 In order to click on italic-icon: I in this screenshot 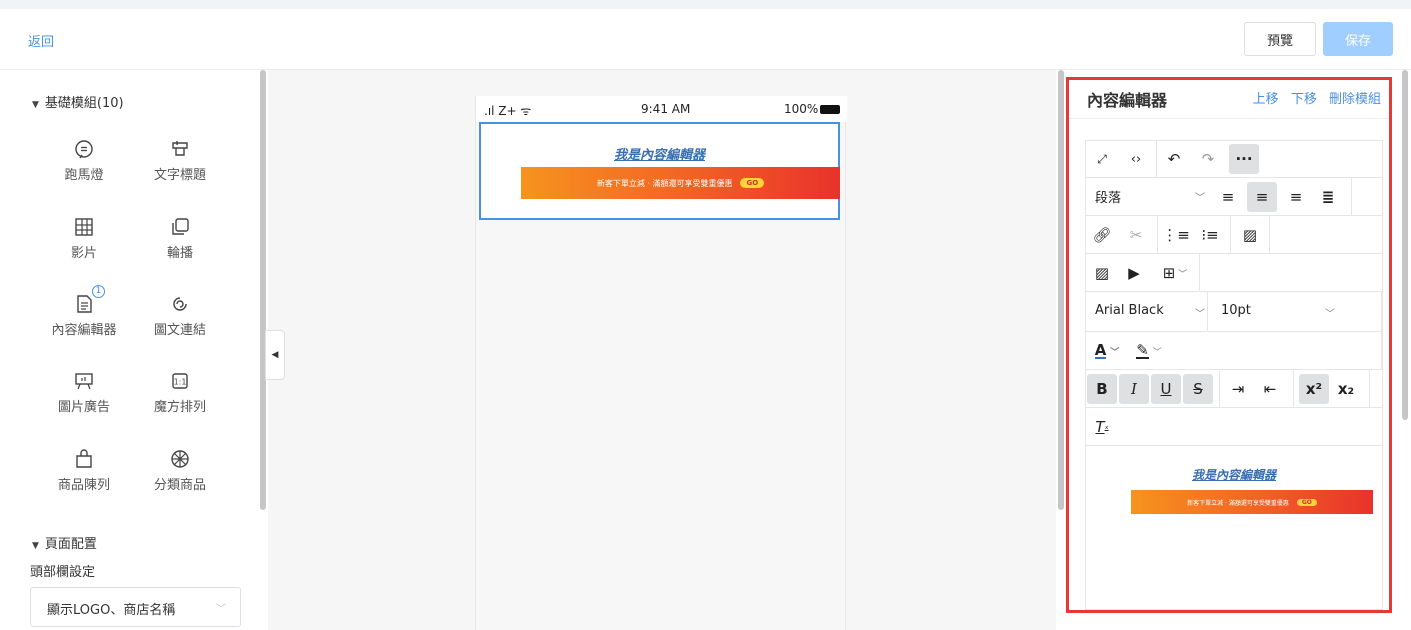, I will do `click(1134, 389)`.